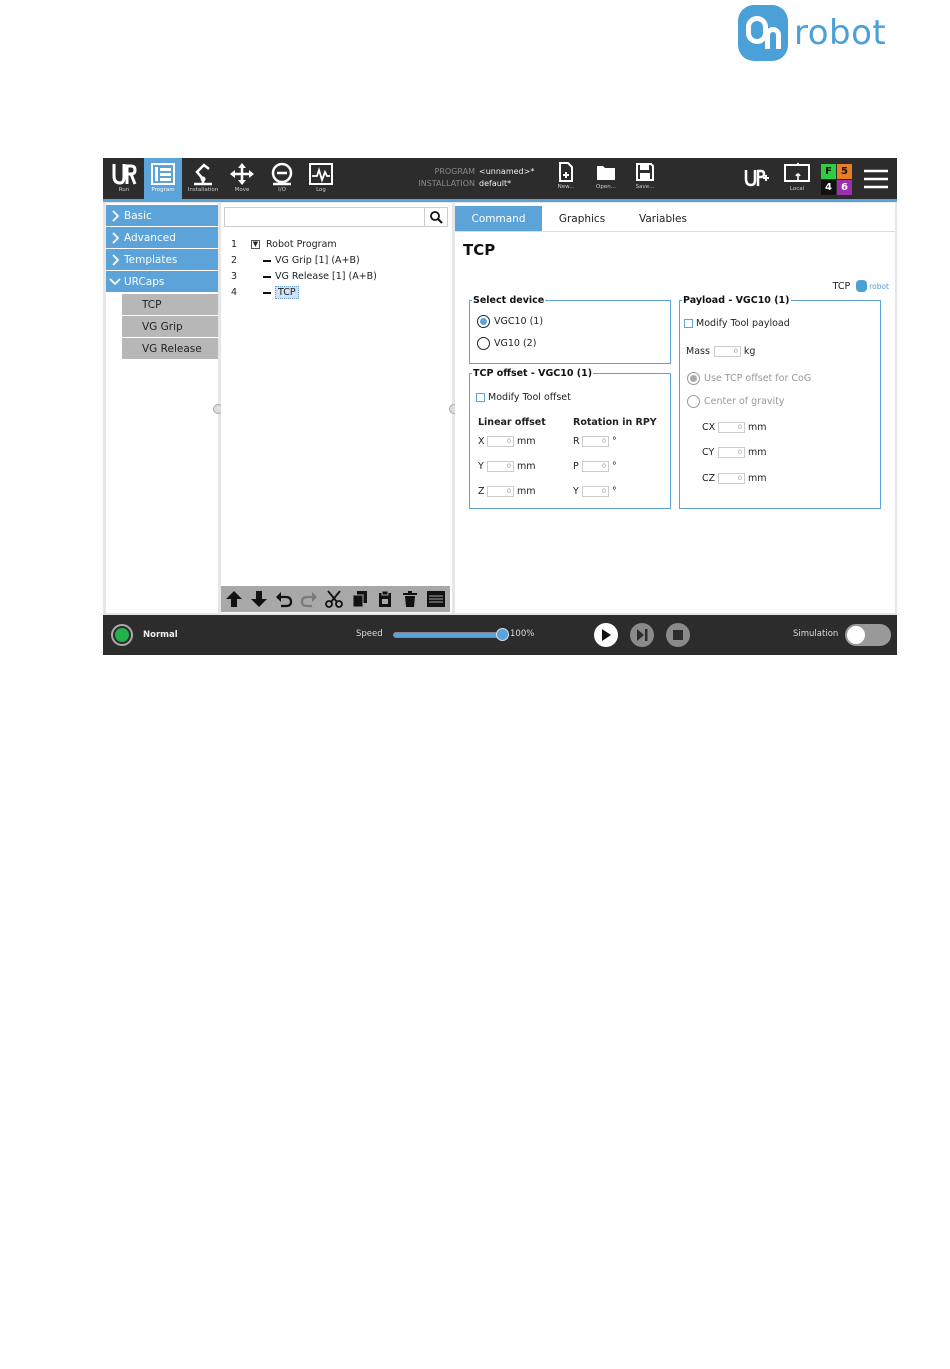 This screenshot has width=950, height=1369. Describe the element at coordinates (435, 217) in the screenshot. I see `tree-search-button` at that location.